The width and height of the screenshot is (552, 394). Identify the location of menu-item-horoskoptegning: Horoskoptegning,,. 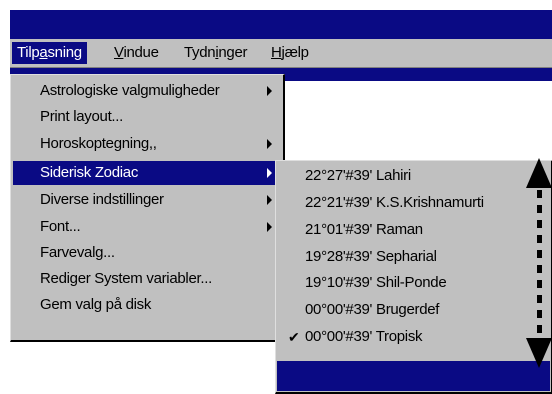
(147, 144).